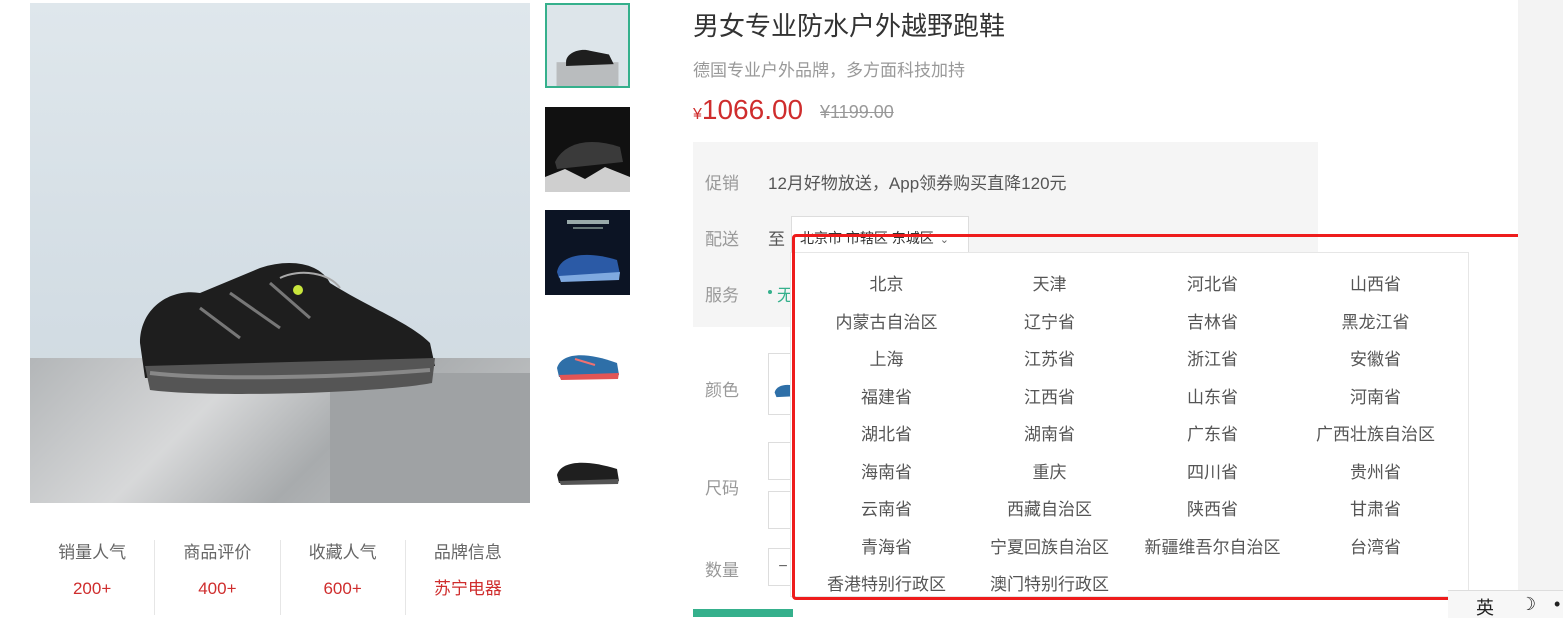 This screenshot has height=620, width=1563. Describe the element at coordinates (217, 552) in the screenshot. I see `stat-label: 商品评价` at that location.